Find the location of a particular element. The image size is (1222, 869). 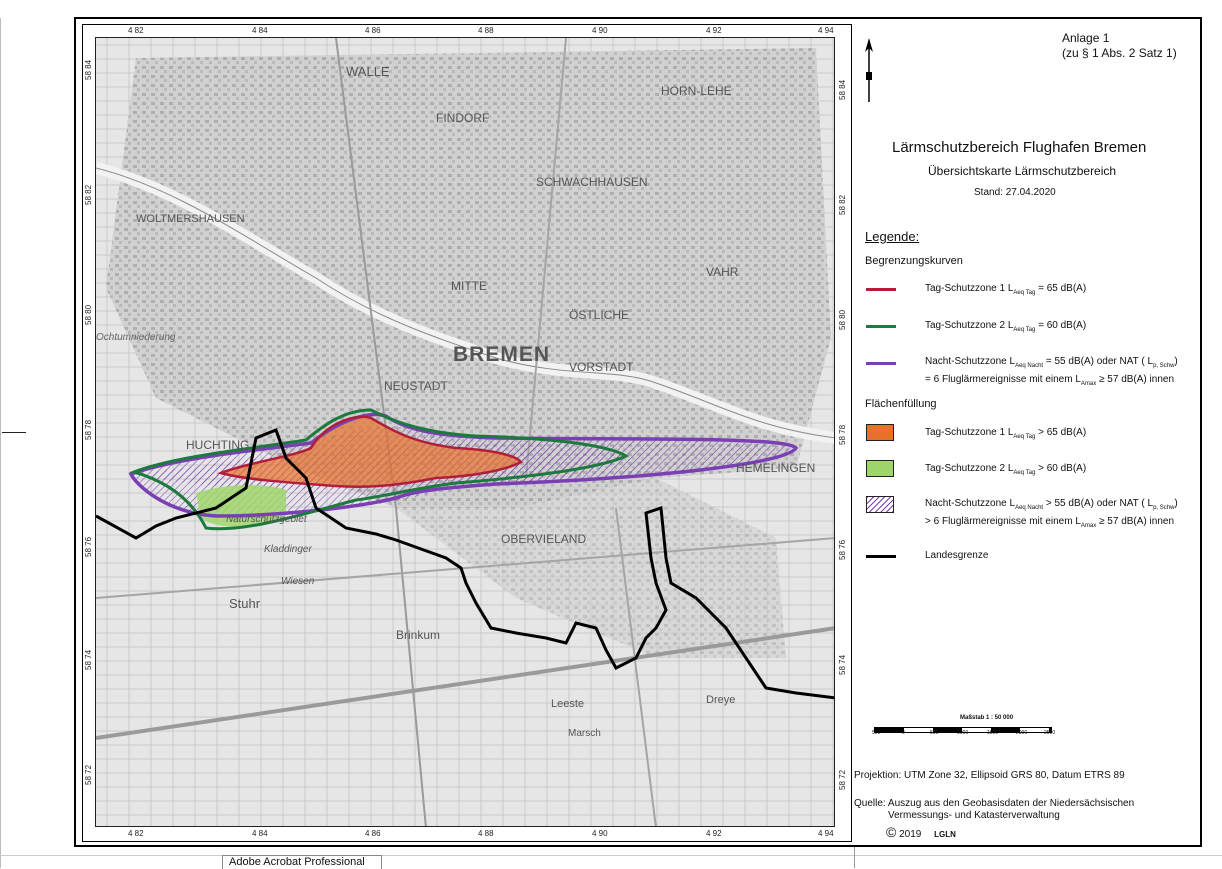

lgln-logo: LGLN is located at coordinates (945, 834).